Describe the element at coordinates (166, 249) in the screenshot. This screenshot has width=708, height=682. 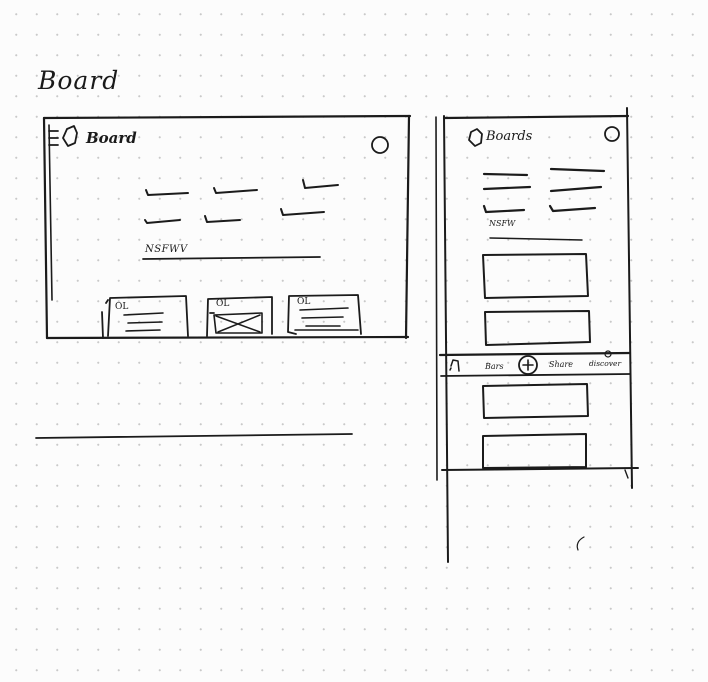
I see `nav-item-nsfw: NSFWV` at that location.